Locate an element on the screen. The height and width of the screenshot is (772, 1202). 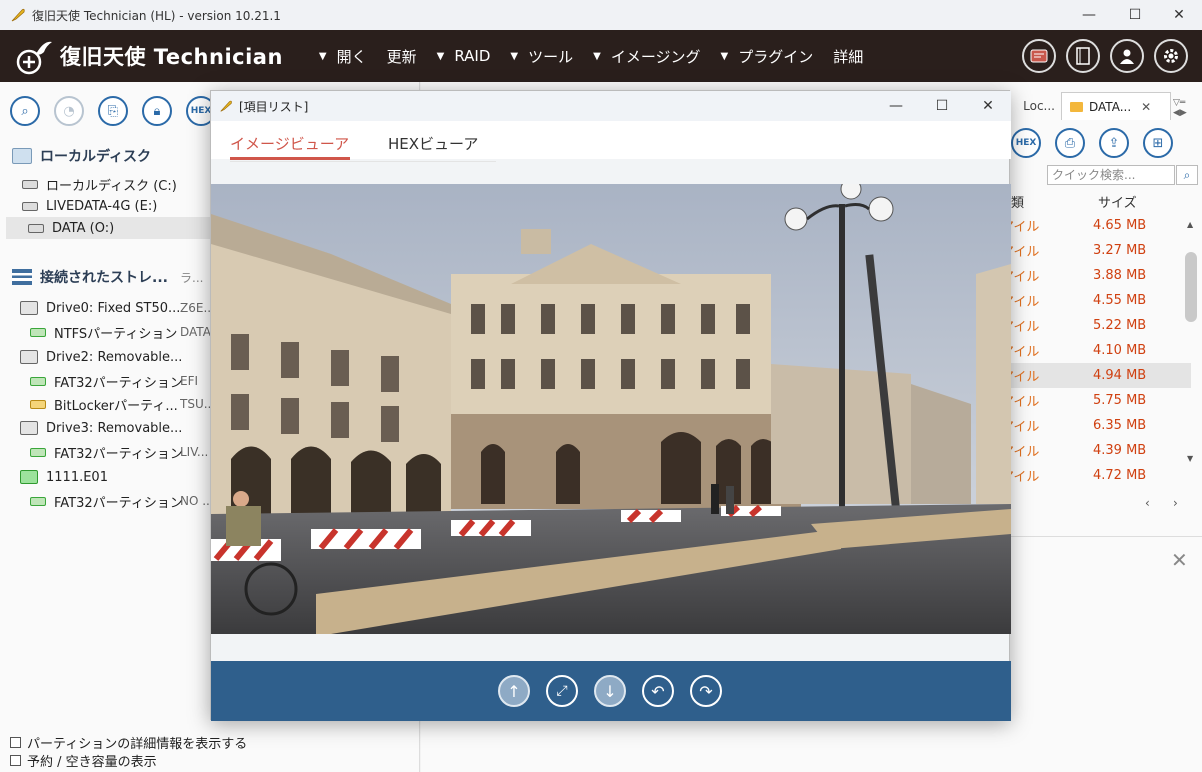
image-tool-button: ⎘ is located at coordinates (113, 111).